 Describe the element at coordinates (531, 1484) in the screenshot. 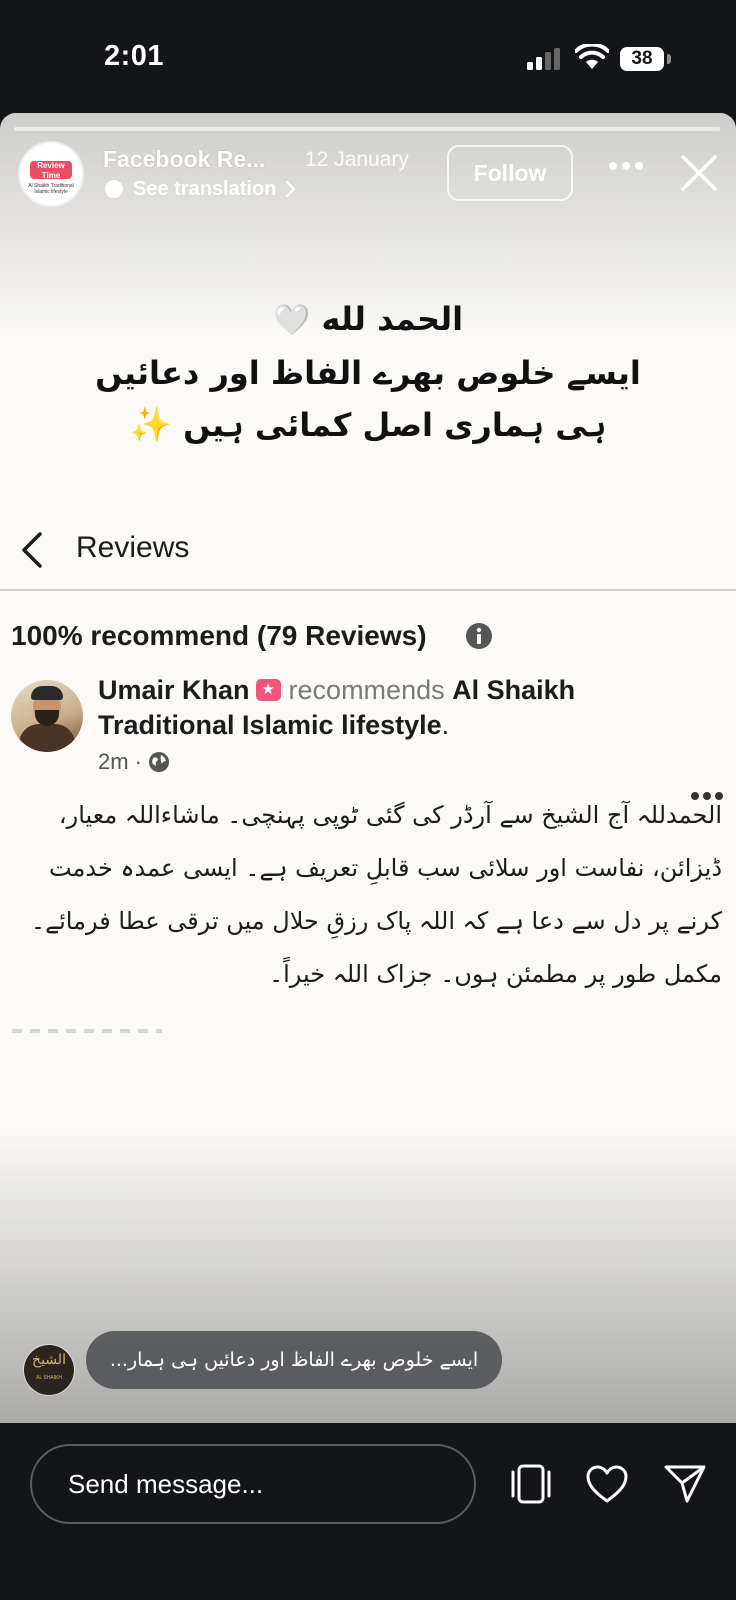

I see `swipe-pages-icon` at that location.